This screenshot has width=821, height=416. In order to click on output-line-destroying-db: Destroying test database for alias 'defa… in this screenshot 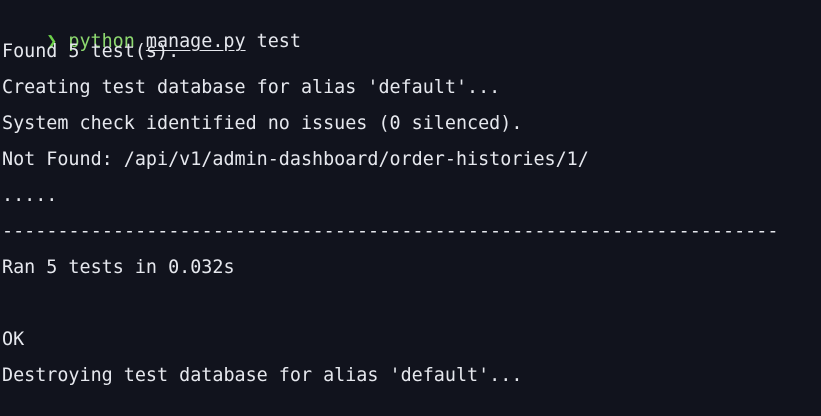, I will do `click(262, 375)`.